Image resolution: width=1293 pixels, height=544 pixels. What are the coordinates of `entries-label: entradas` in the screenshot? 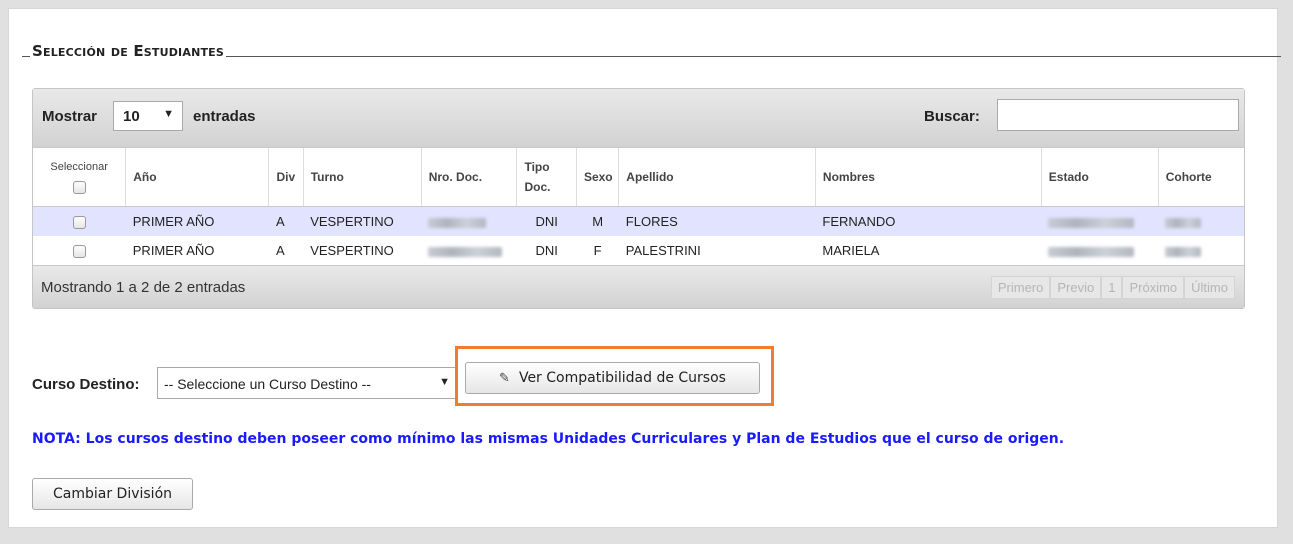 It's located at (224, 116).